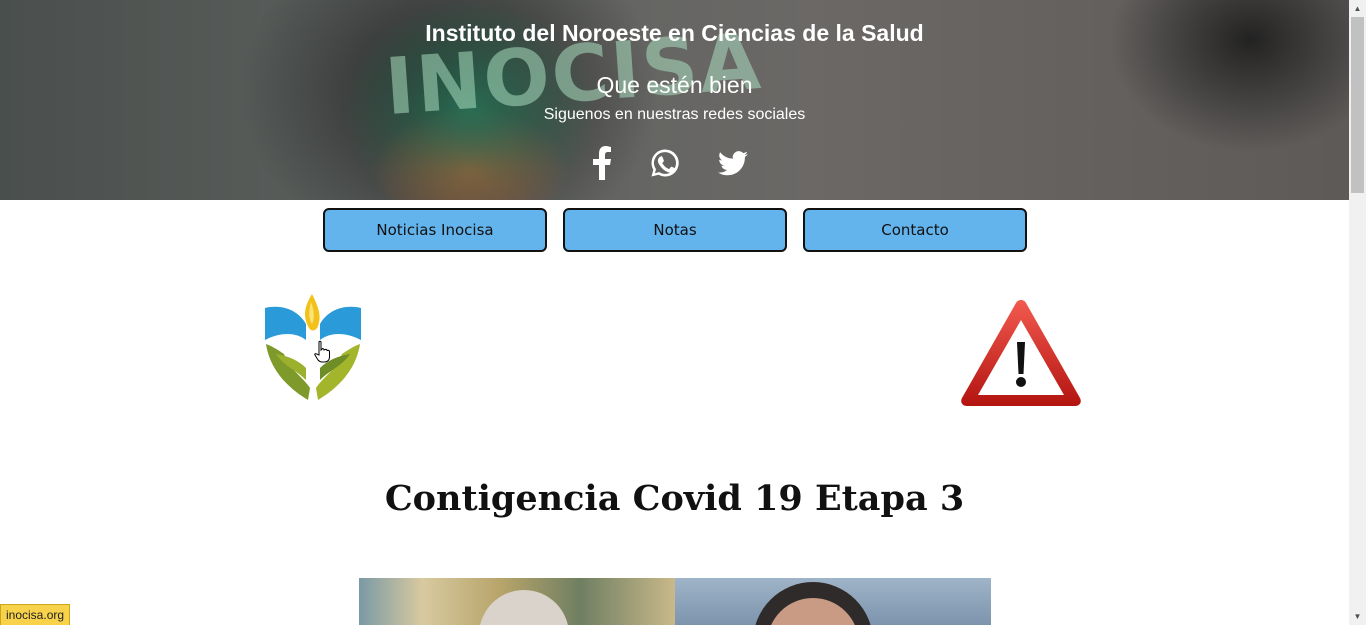  Describe the element at coordinates (674, 498) in the screenshot. I see `article-headline: Contigencia Covid 19 Etapa 3` at that location.